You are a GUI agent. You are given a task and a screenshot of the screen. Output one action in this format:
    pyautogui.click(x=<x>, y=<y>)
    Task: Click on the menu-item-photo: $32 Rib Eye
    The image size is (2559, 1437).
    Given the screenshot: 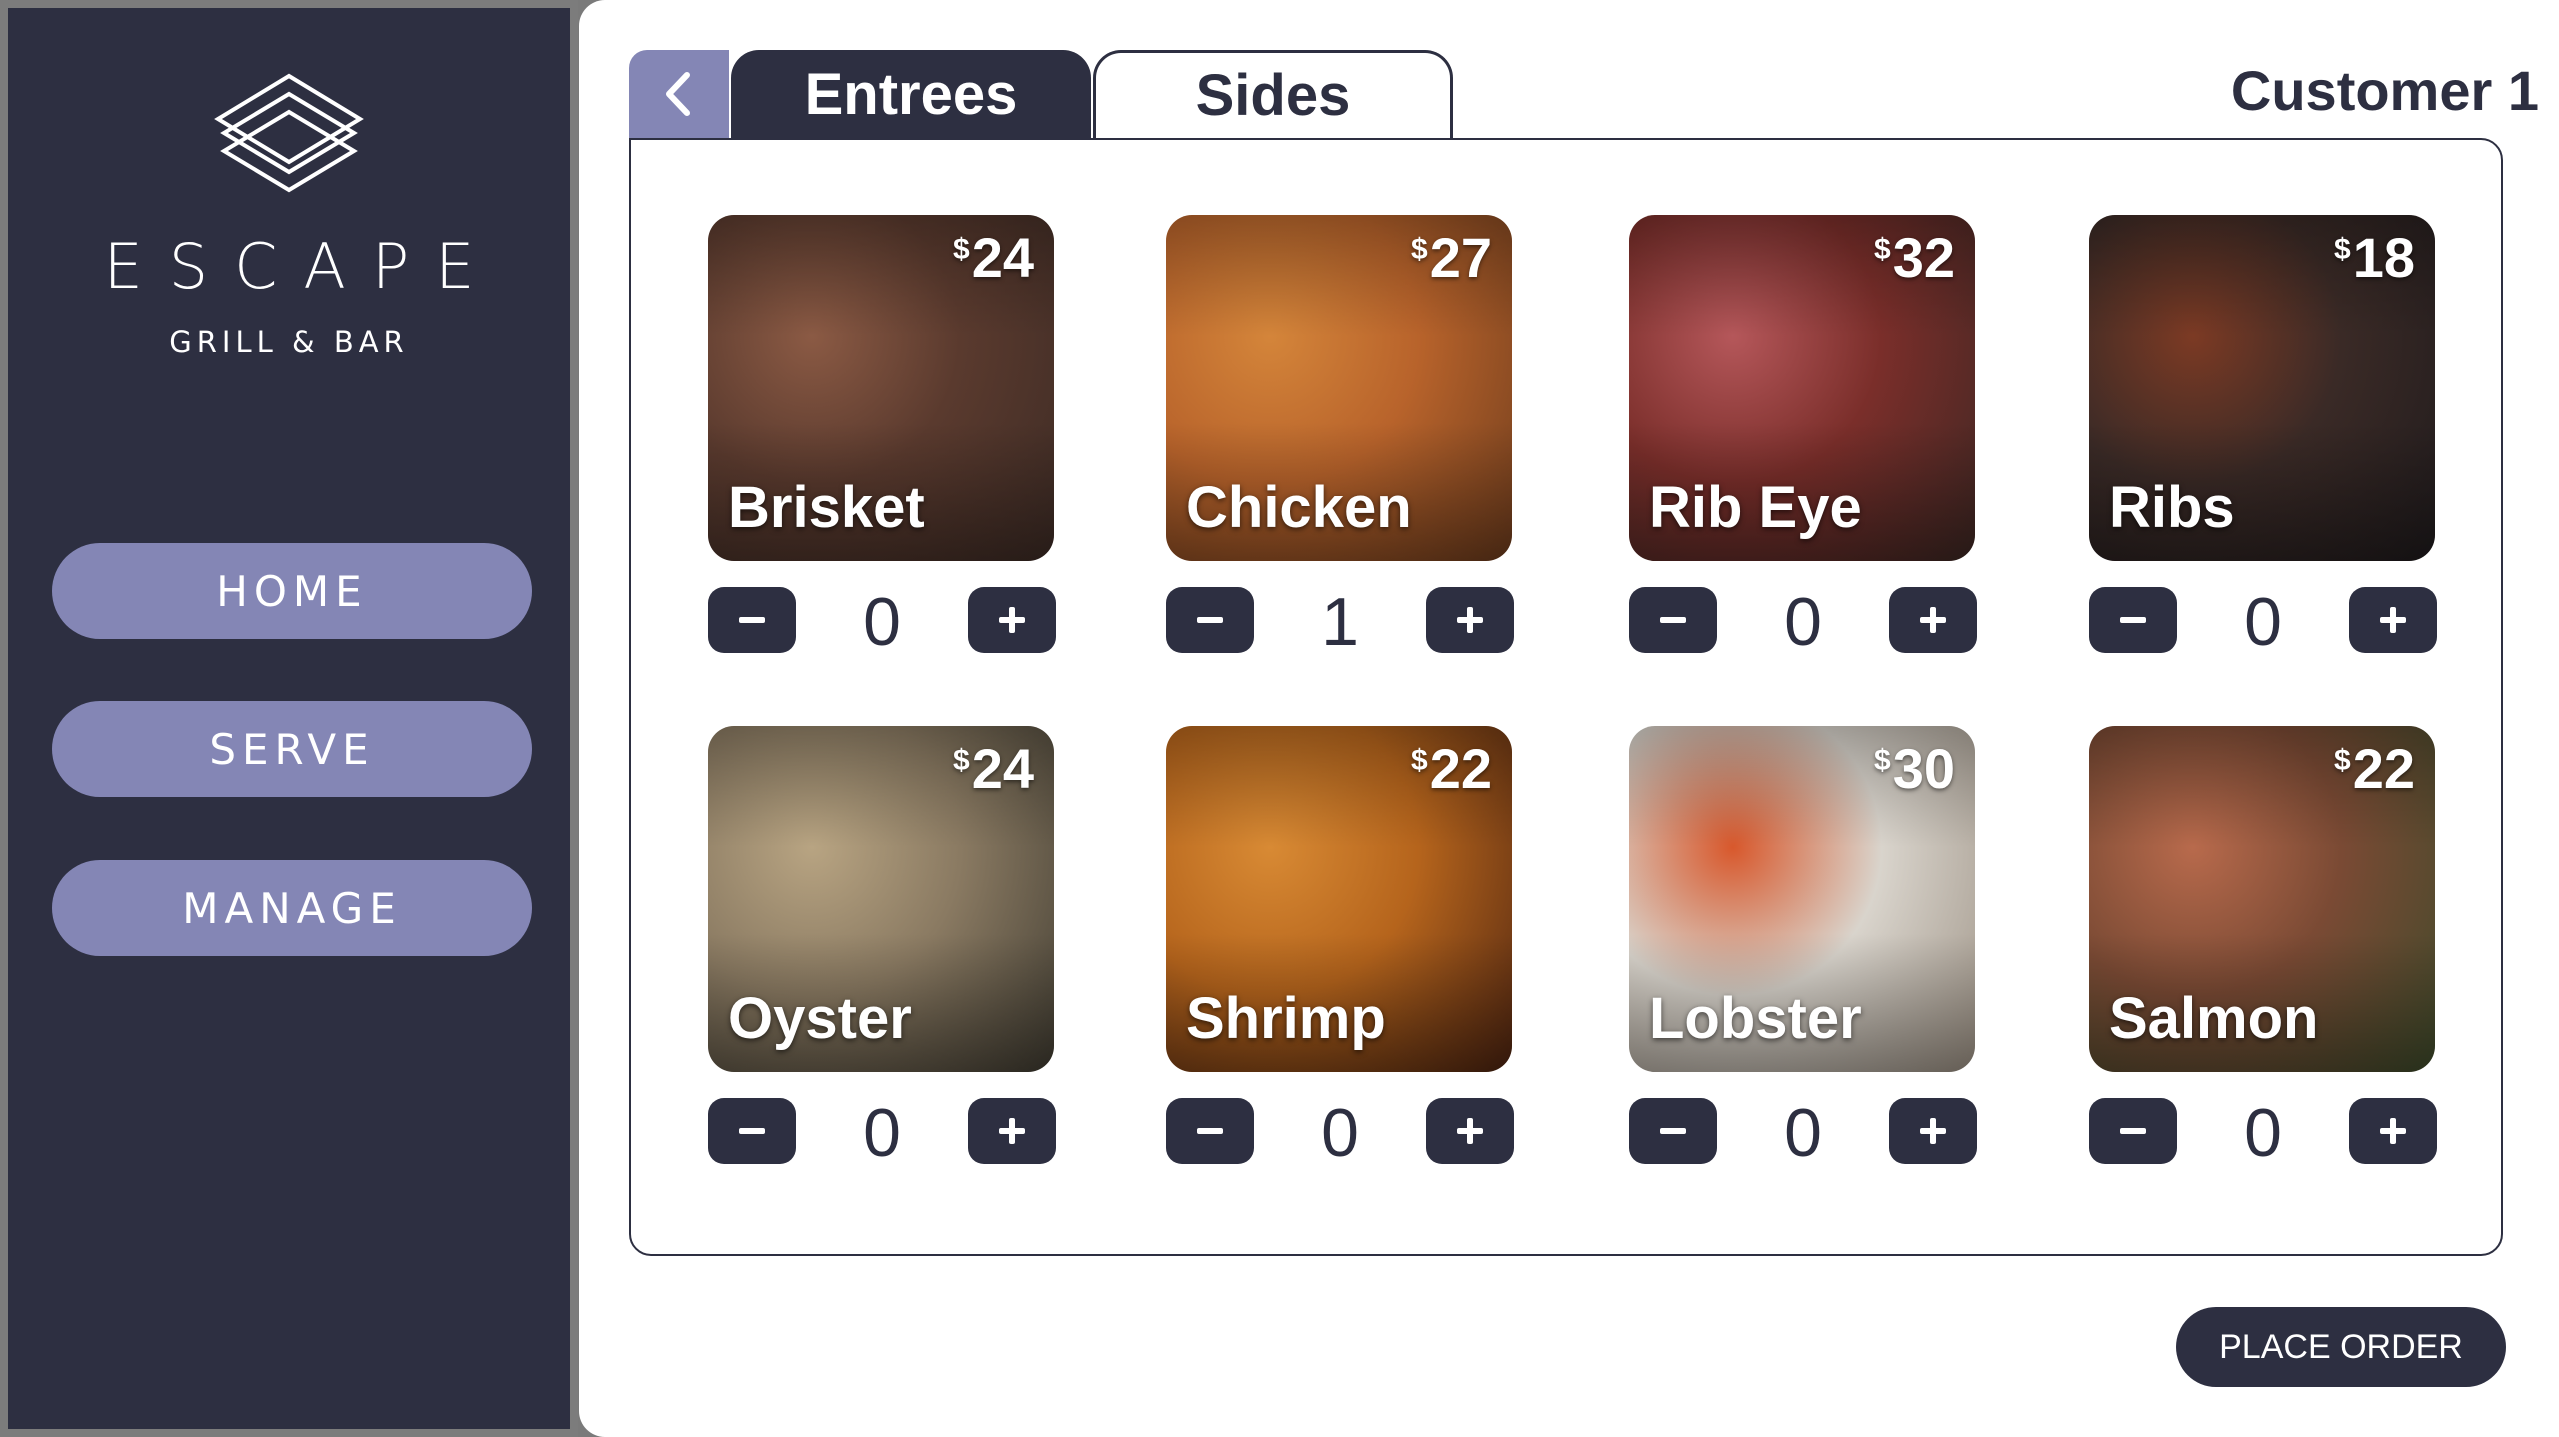 What is the action you would take?
    pyautogui.click(x=1802, y=388)
    